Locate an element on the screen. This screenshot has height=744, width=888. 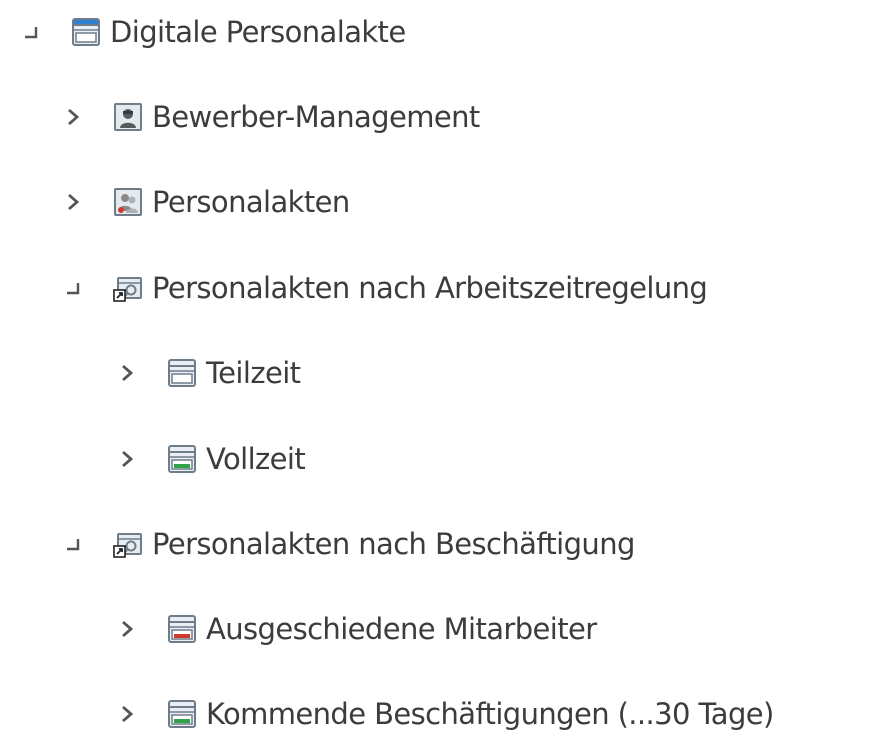
tree-node-label: Ausgeschiedene Mitarbeiter is located at coordinates (401, 629).